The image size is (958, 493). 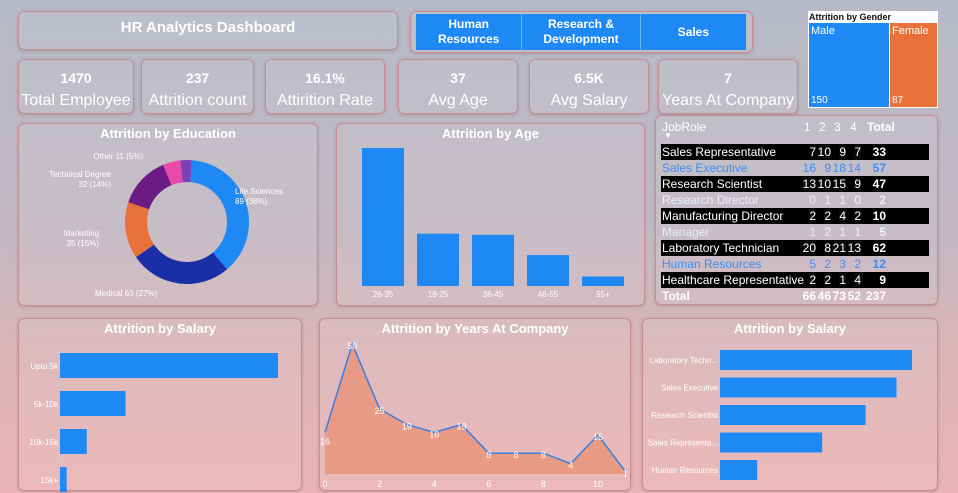 What do you see at coordinates (44, 366) in the screenshot?
I see `salary-tick-label: Upto 5k` at bounding box center [44, 366].